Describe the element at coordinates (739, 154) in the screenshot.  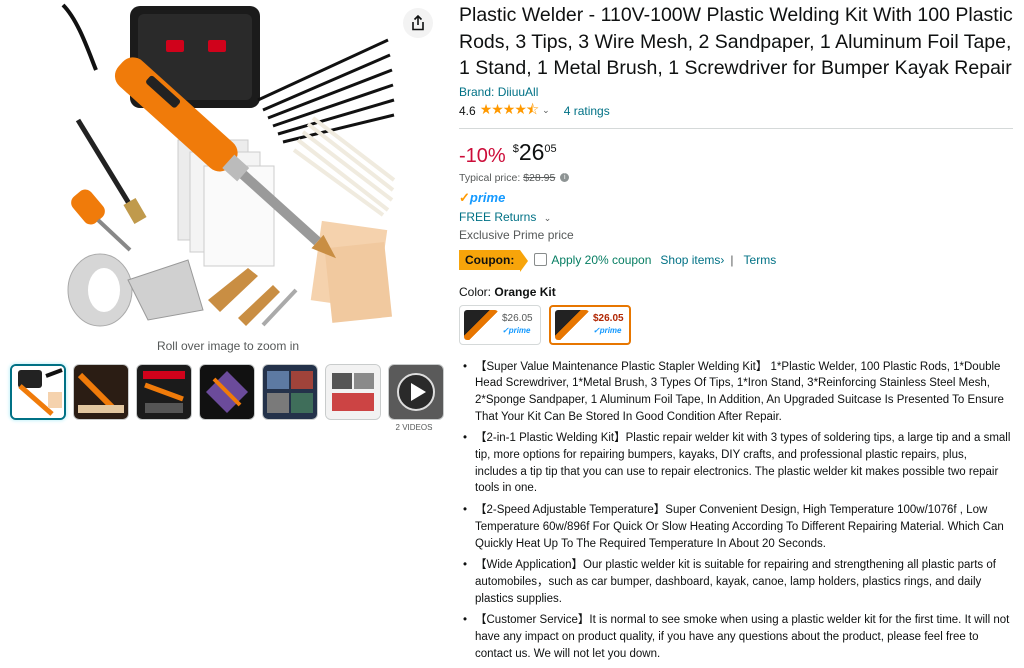
I see `price-row: -10% $ 26 05` at that location.